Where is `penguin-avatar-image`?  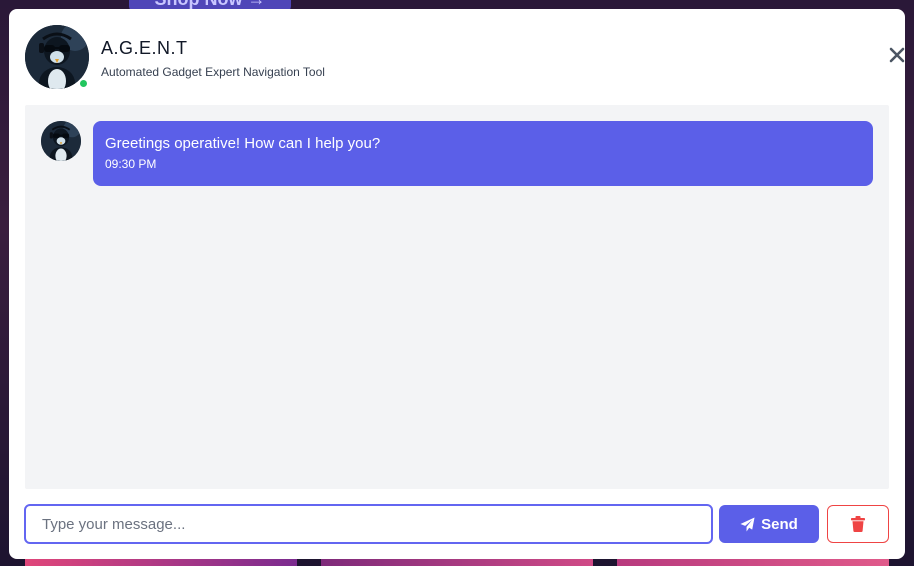 penguin-avatar-image is located at coordinates (61, 141).